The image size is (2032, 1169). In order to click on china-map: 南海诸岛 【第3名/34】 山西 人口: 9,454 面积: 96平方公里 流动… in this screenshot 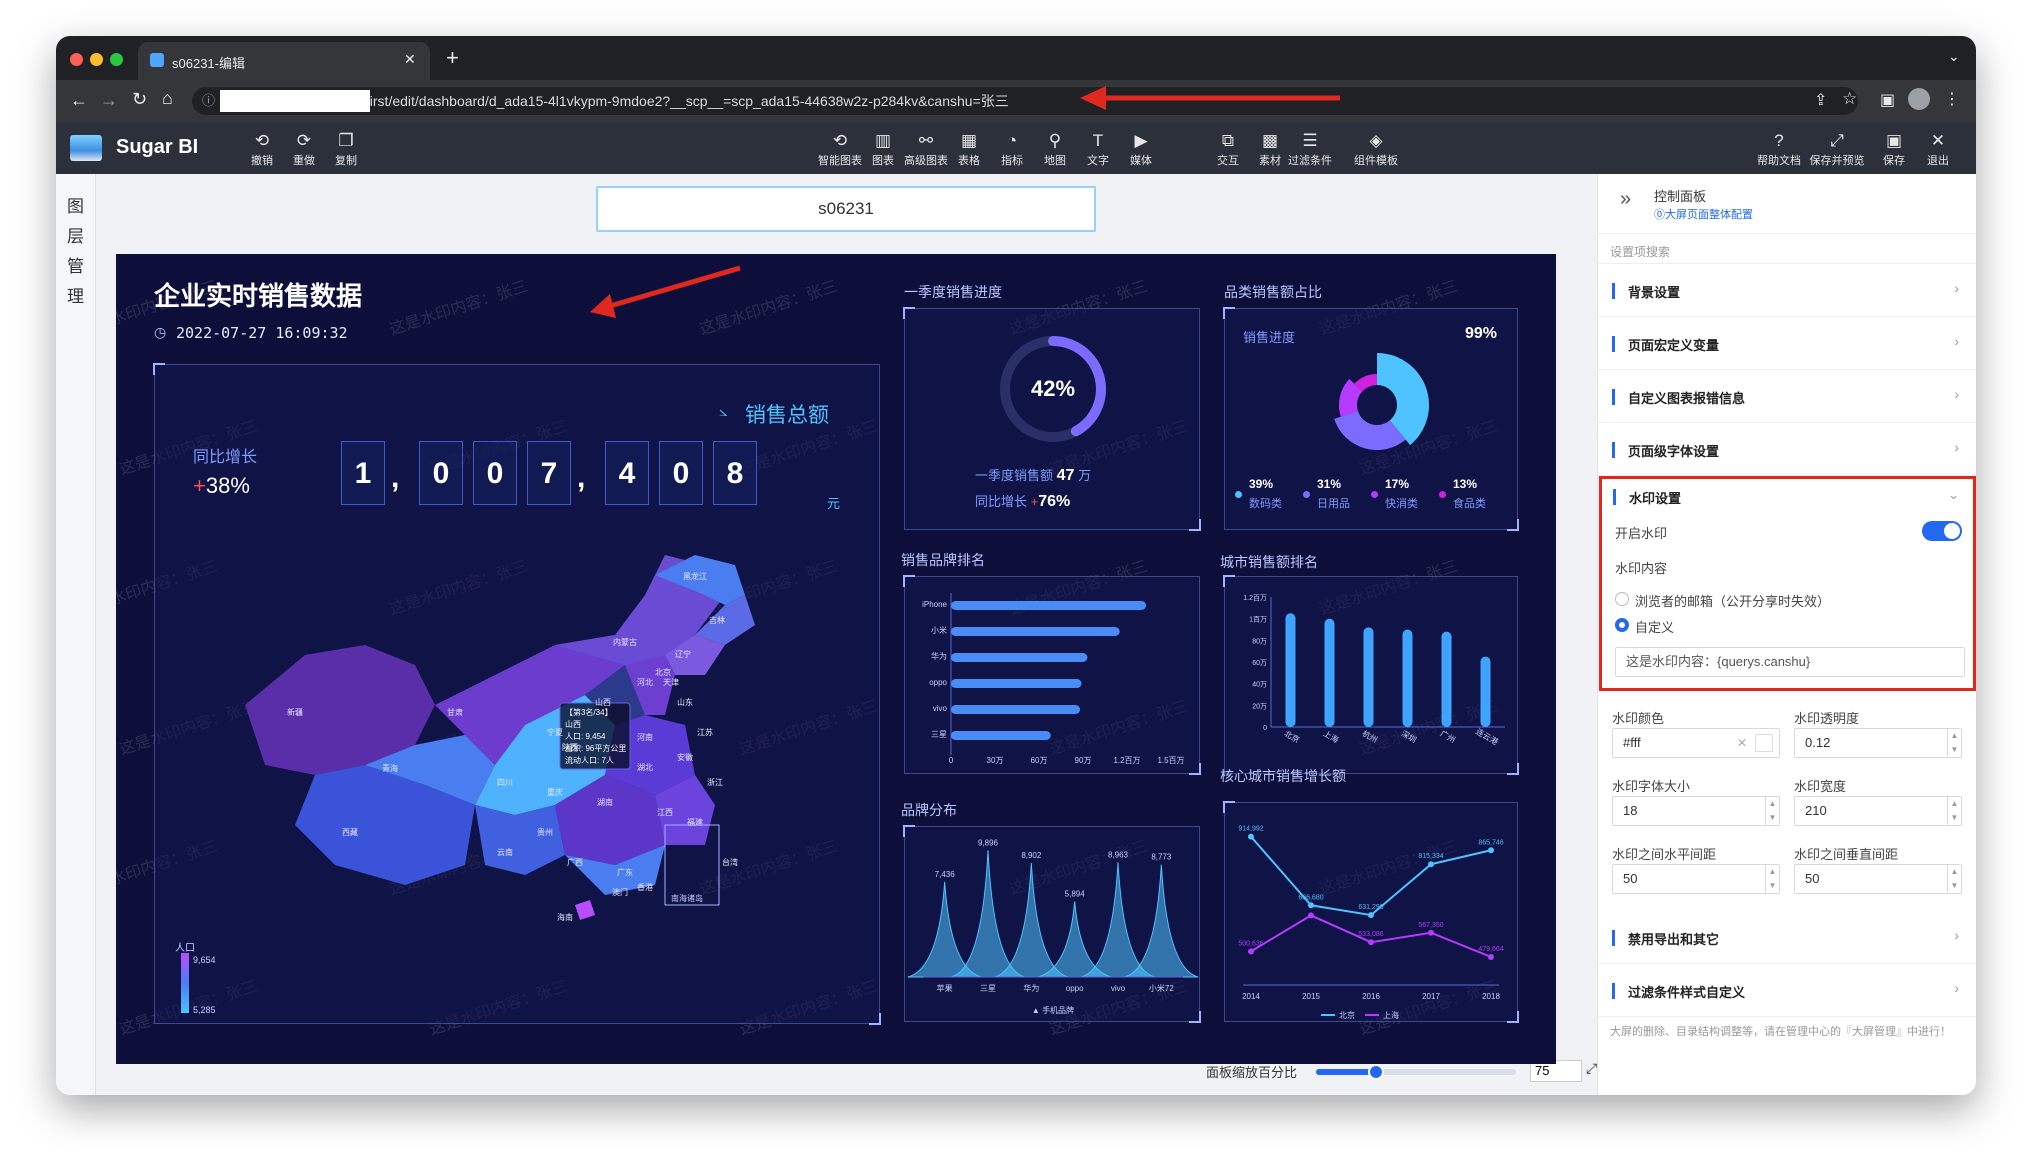, I will do `click(505, 765)`.